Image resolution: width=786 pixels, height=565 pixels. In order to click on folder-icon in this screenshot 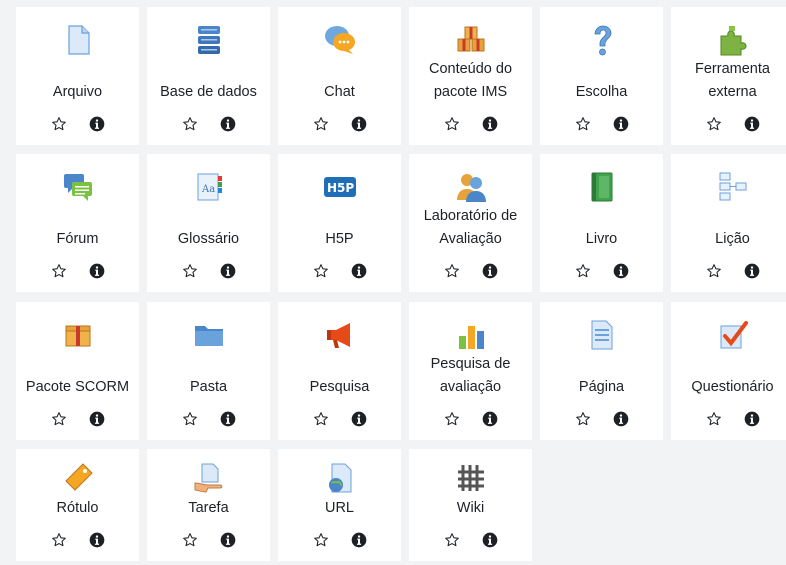, I will do `click(209, 335)`.